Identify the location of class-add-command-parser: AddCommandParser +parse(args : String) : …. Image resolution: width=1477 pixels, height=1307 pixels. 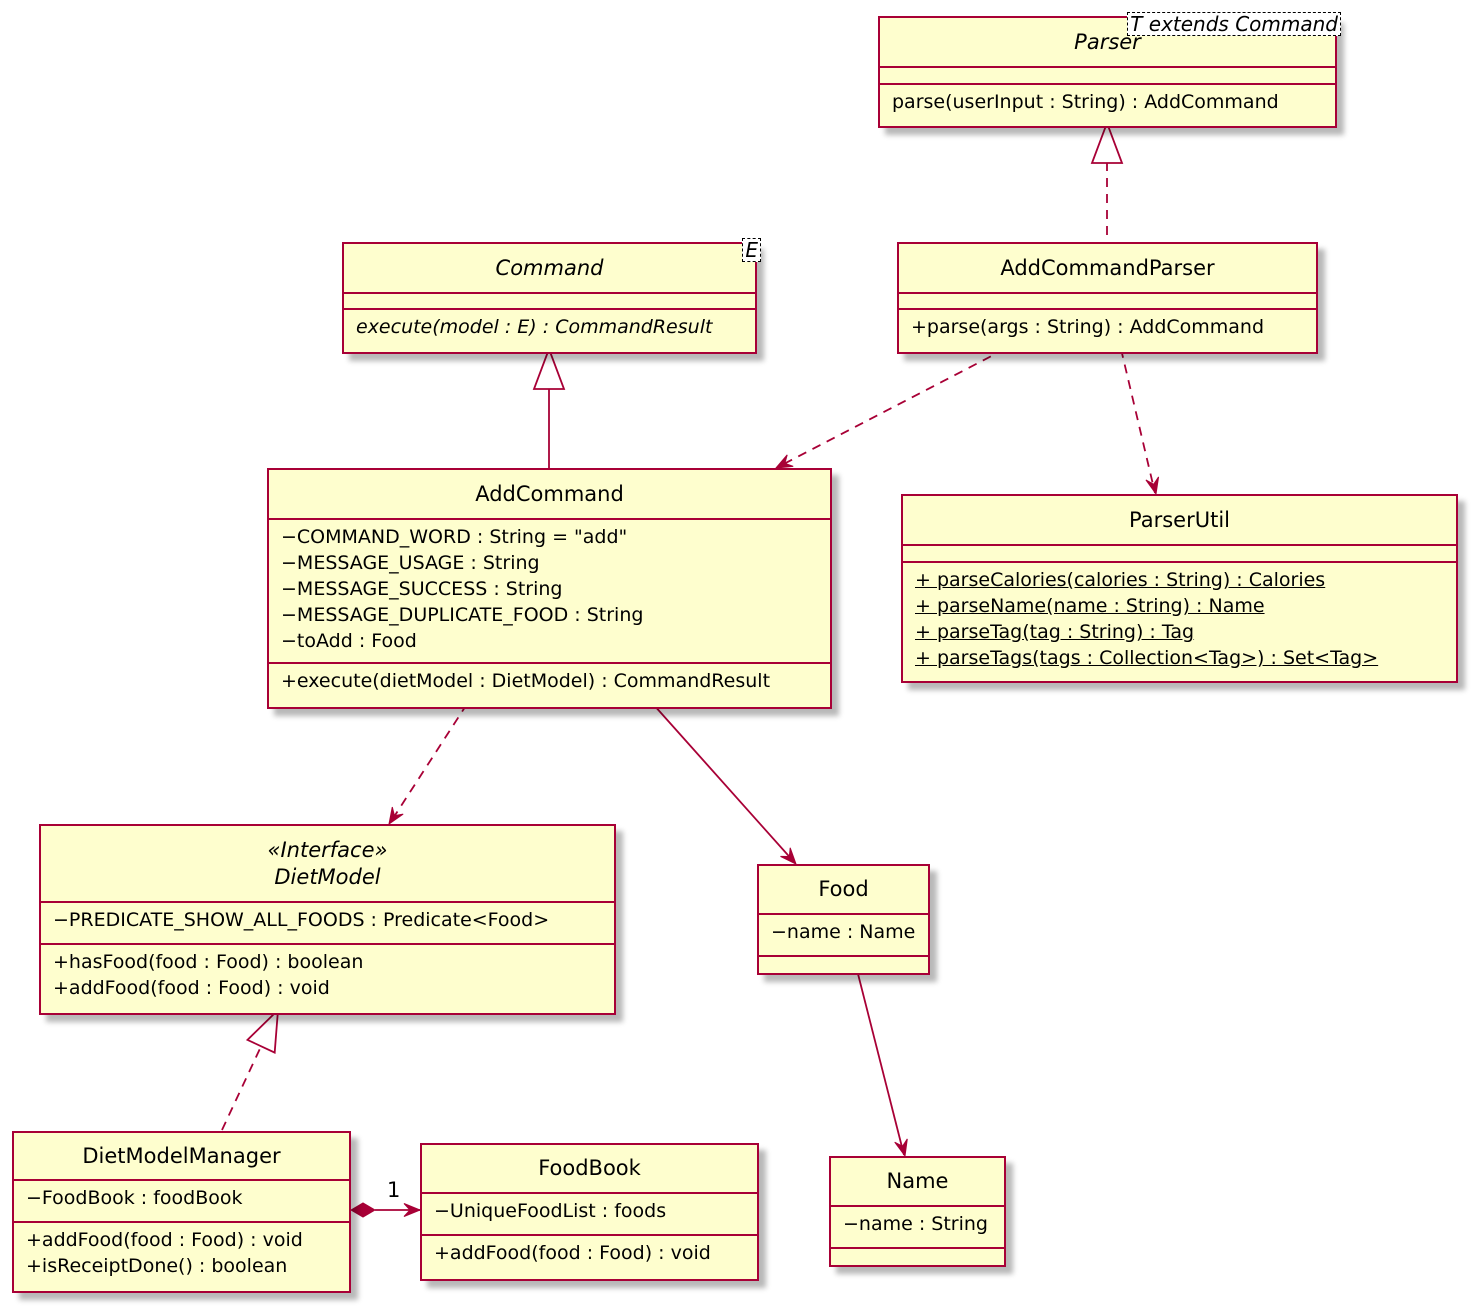
(1107, 298).